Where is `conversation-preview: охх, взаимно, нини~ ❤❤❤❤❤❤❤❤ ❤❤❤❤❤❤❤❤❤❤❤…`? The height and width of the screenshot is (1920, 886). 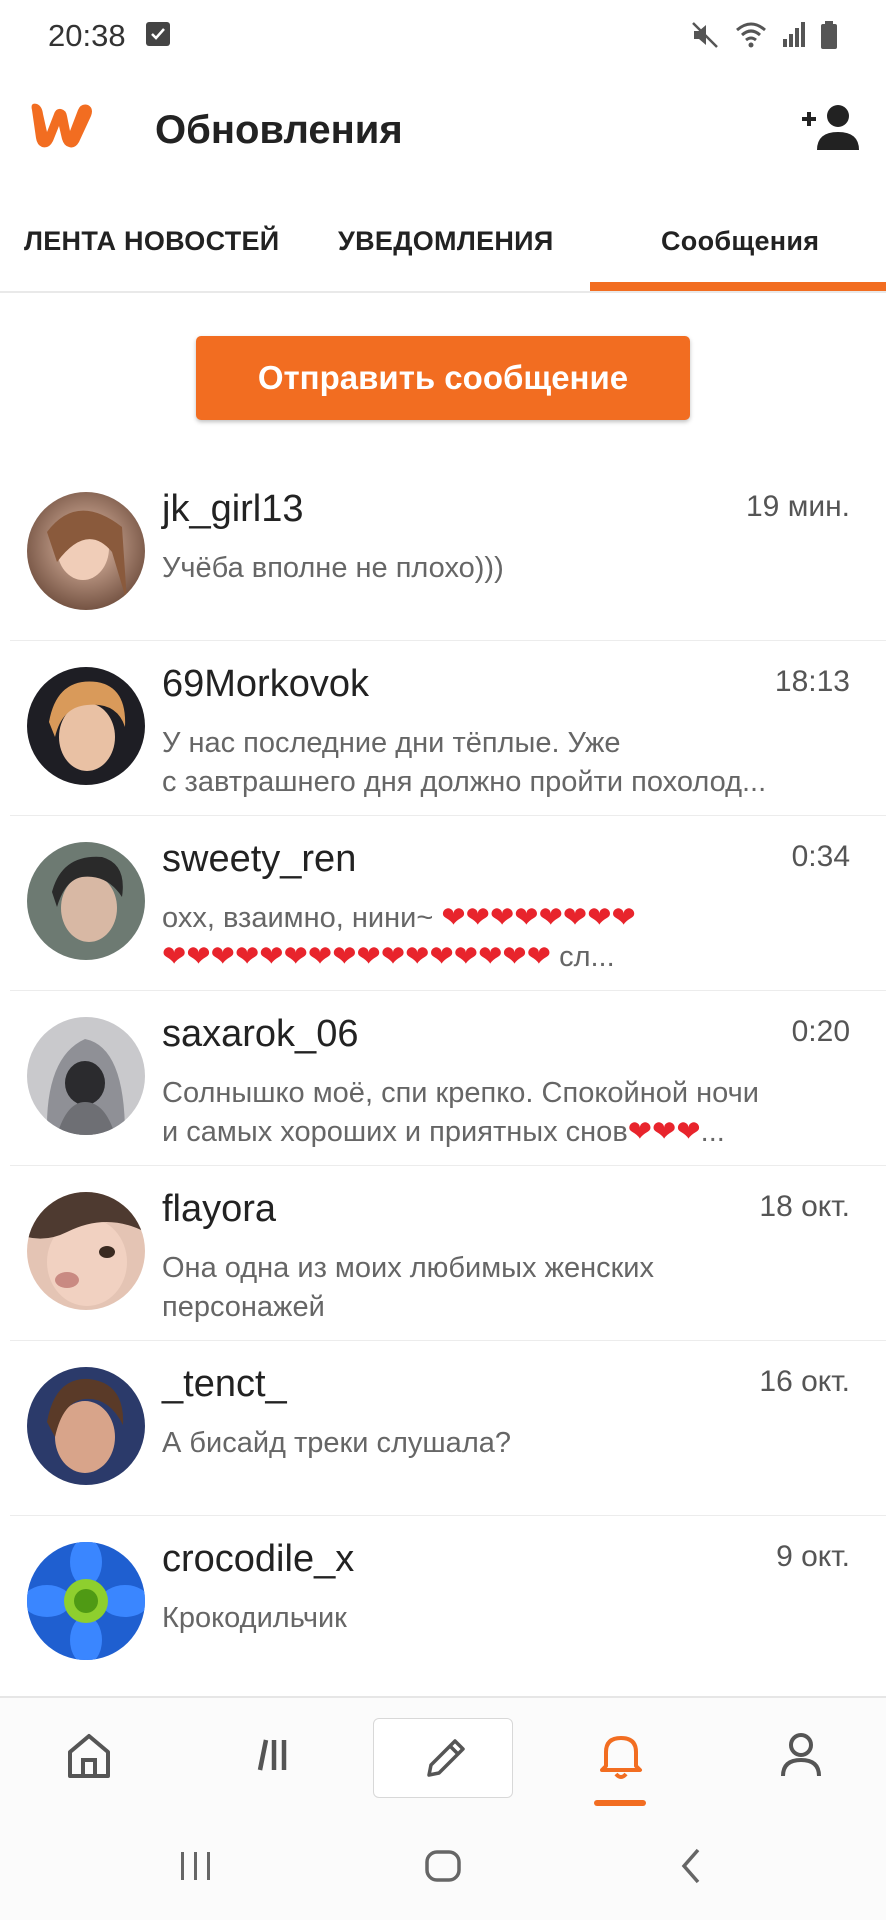 conversation-preview: охх, взаимно, нини~ ❤❤❤❤❤❤❤❤ ❤❤❤❤❤❤❤❤❤❤❤… is located at coordinates (399, 937).